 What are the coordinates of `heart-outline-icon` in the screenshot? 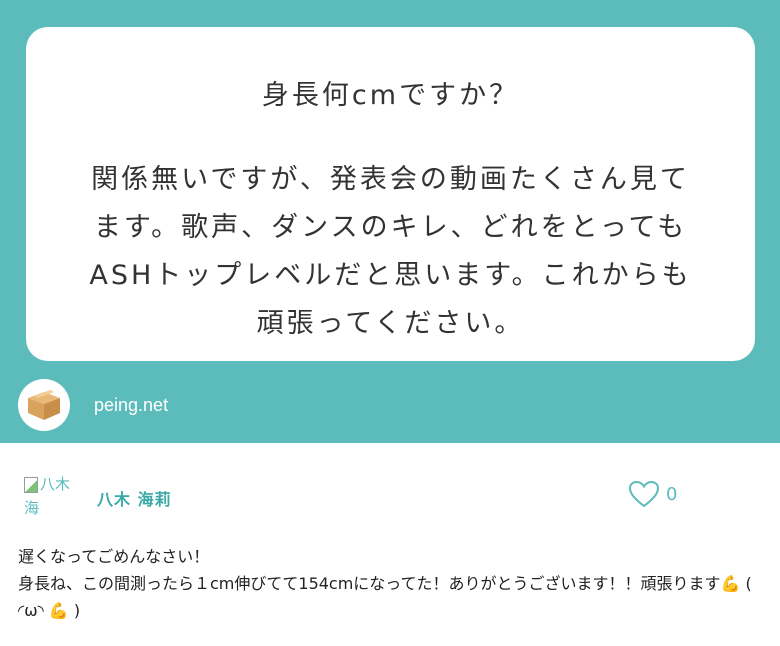 It's located at (644, 494).